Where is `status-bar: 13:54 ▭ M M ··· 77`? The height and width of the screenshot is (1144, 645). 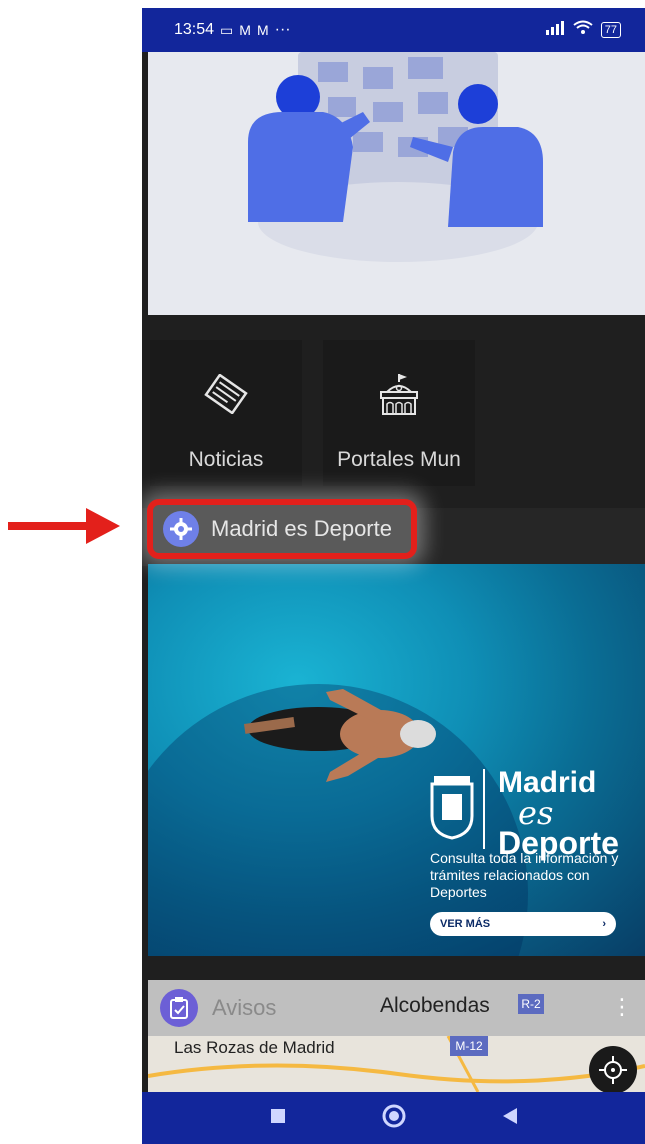
status-bar: 13:54 ▭ M M ··· 77 is located at coordinates (393, 30).